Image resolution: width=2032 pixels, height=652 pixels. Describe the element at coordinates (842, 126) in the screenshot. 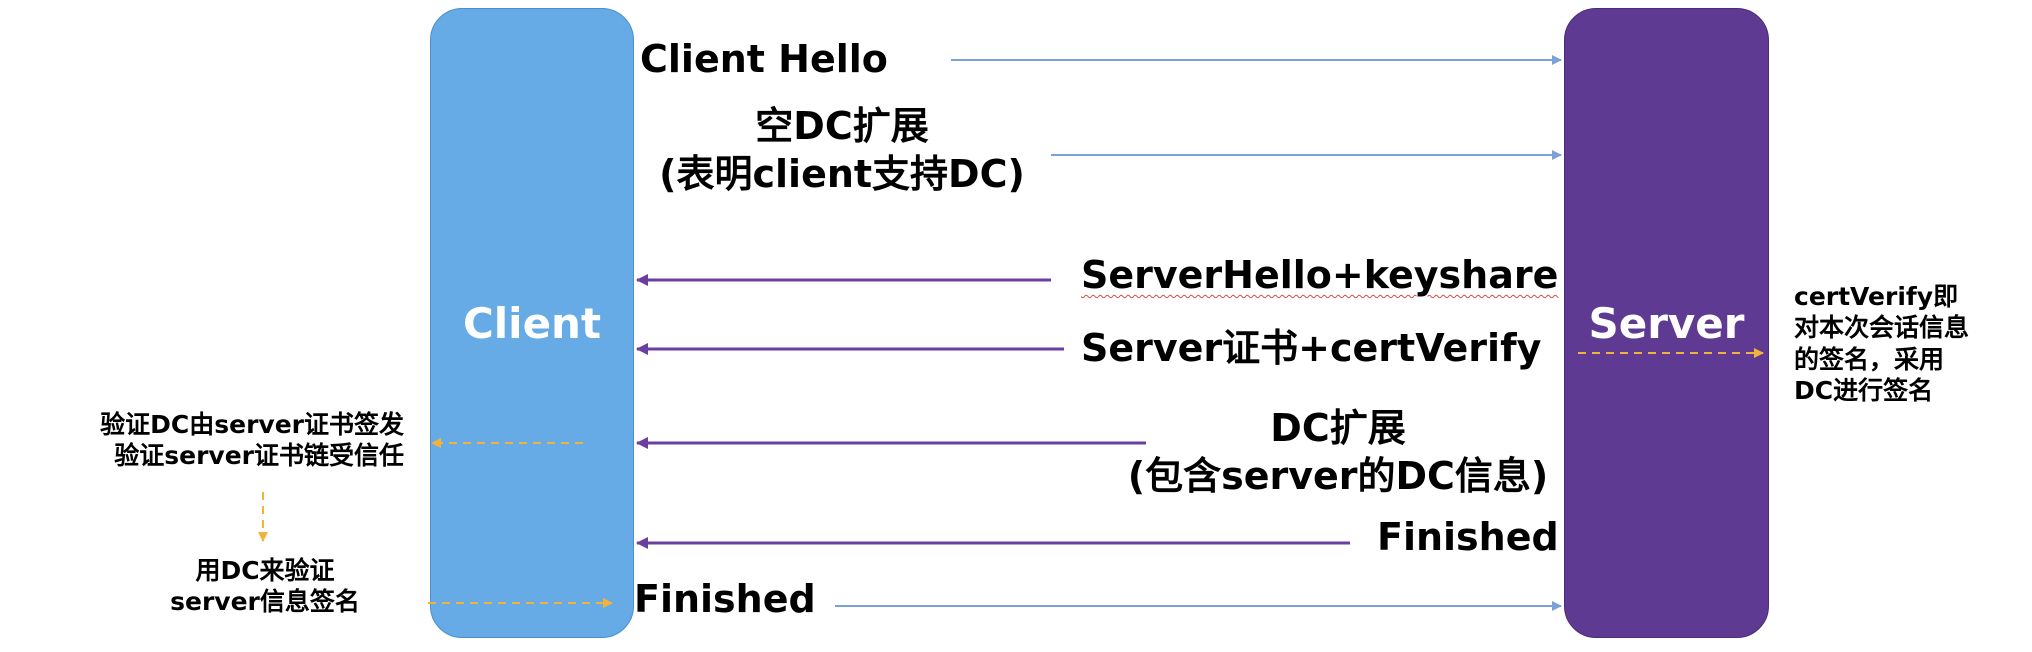

I see `msg-empty-dc-line1: 空DC扩展` at that location.